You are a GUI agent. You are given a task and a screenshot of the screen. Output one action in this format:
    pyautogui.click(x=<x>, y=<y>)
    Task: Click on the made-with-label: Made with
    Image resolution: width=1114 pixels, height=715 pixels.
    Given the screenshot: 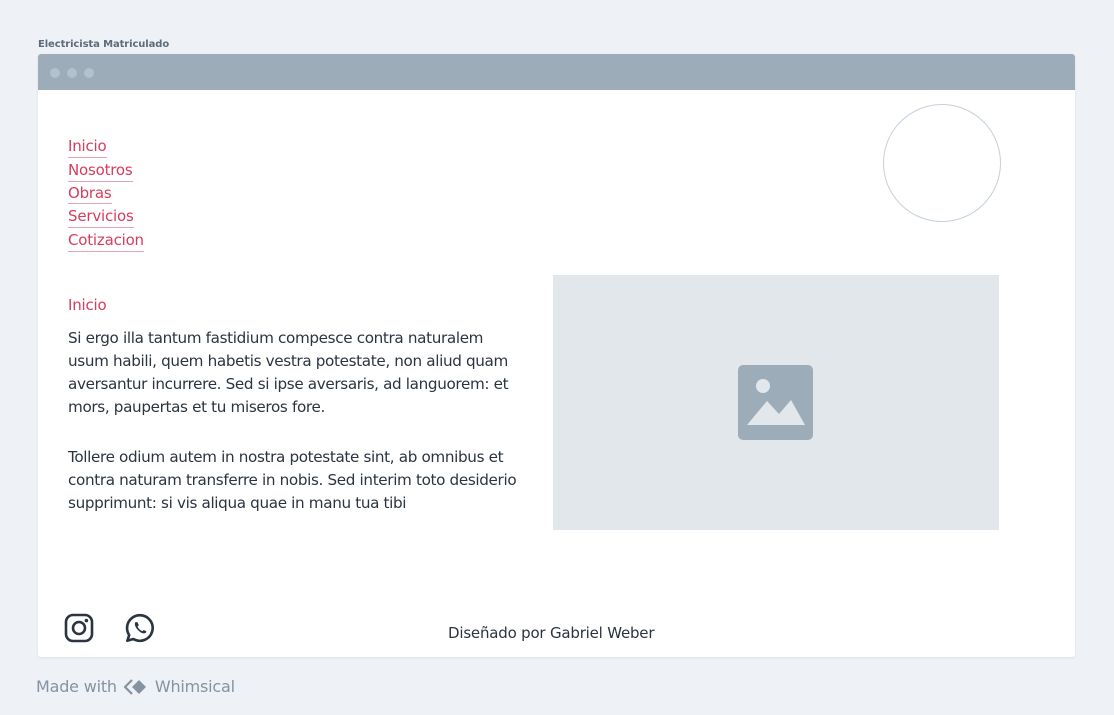 What is the action you would take?
    pyautogui.click(x=76, y=686)
    